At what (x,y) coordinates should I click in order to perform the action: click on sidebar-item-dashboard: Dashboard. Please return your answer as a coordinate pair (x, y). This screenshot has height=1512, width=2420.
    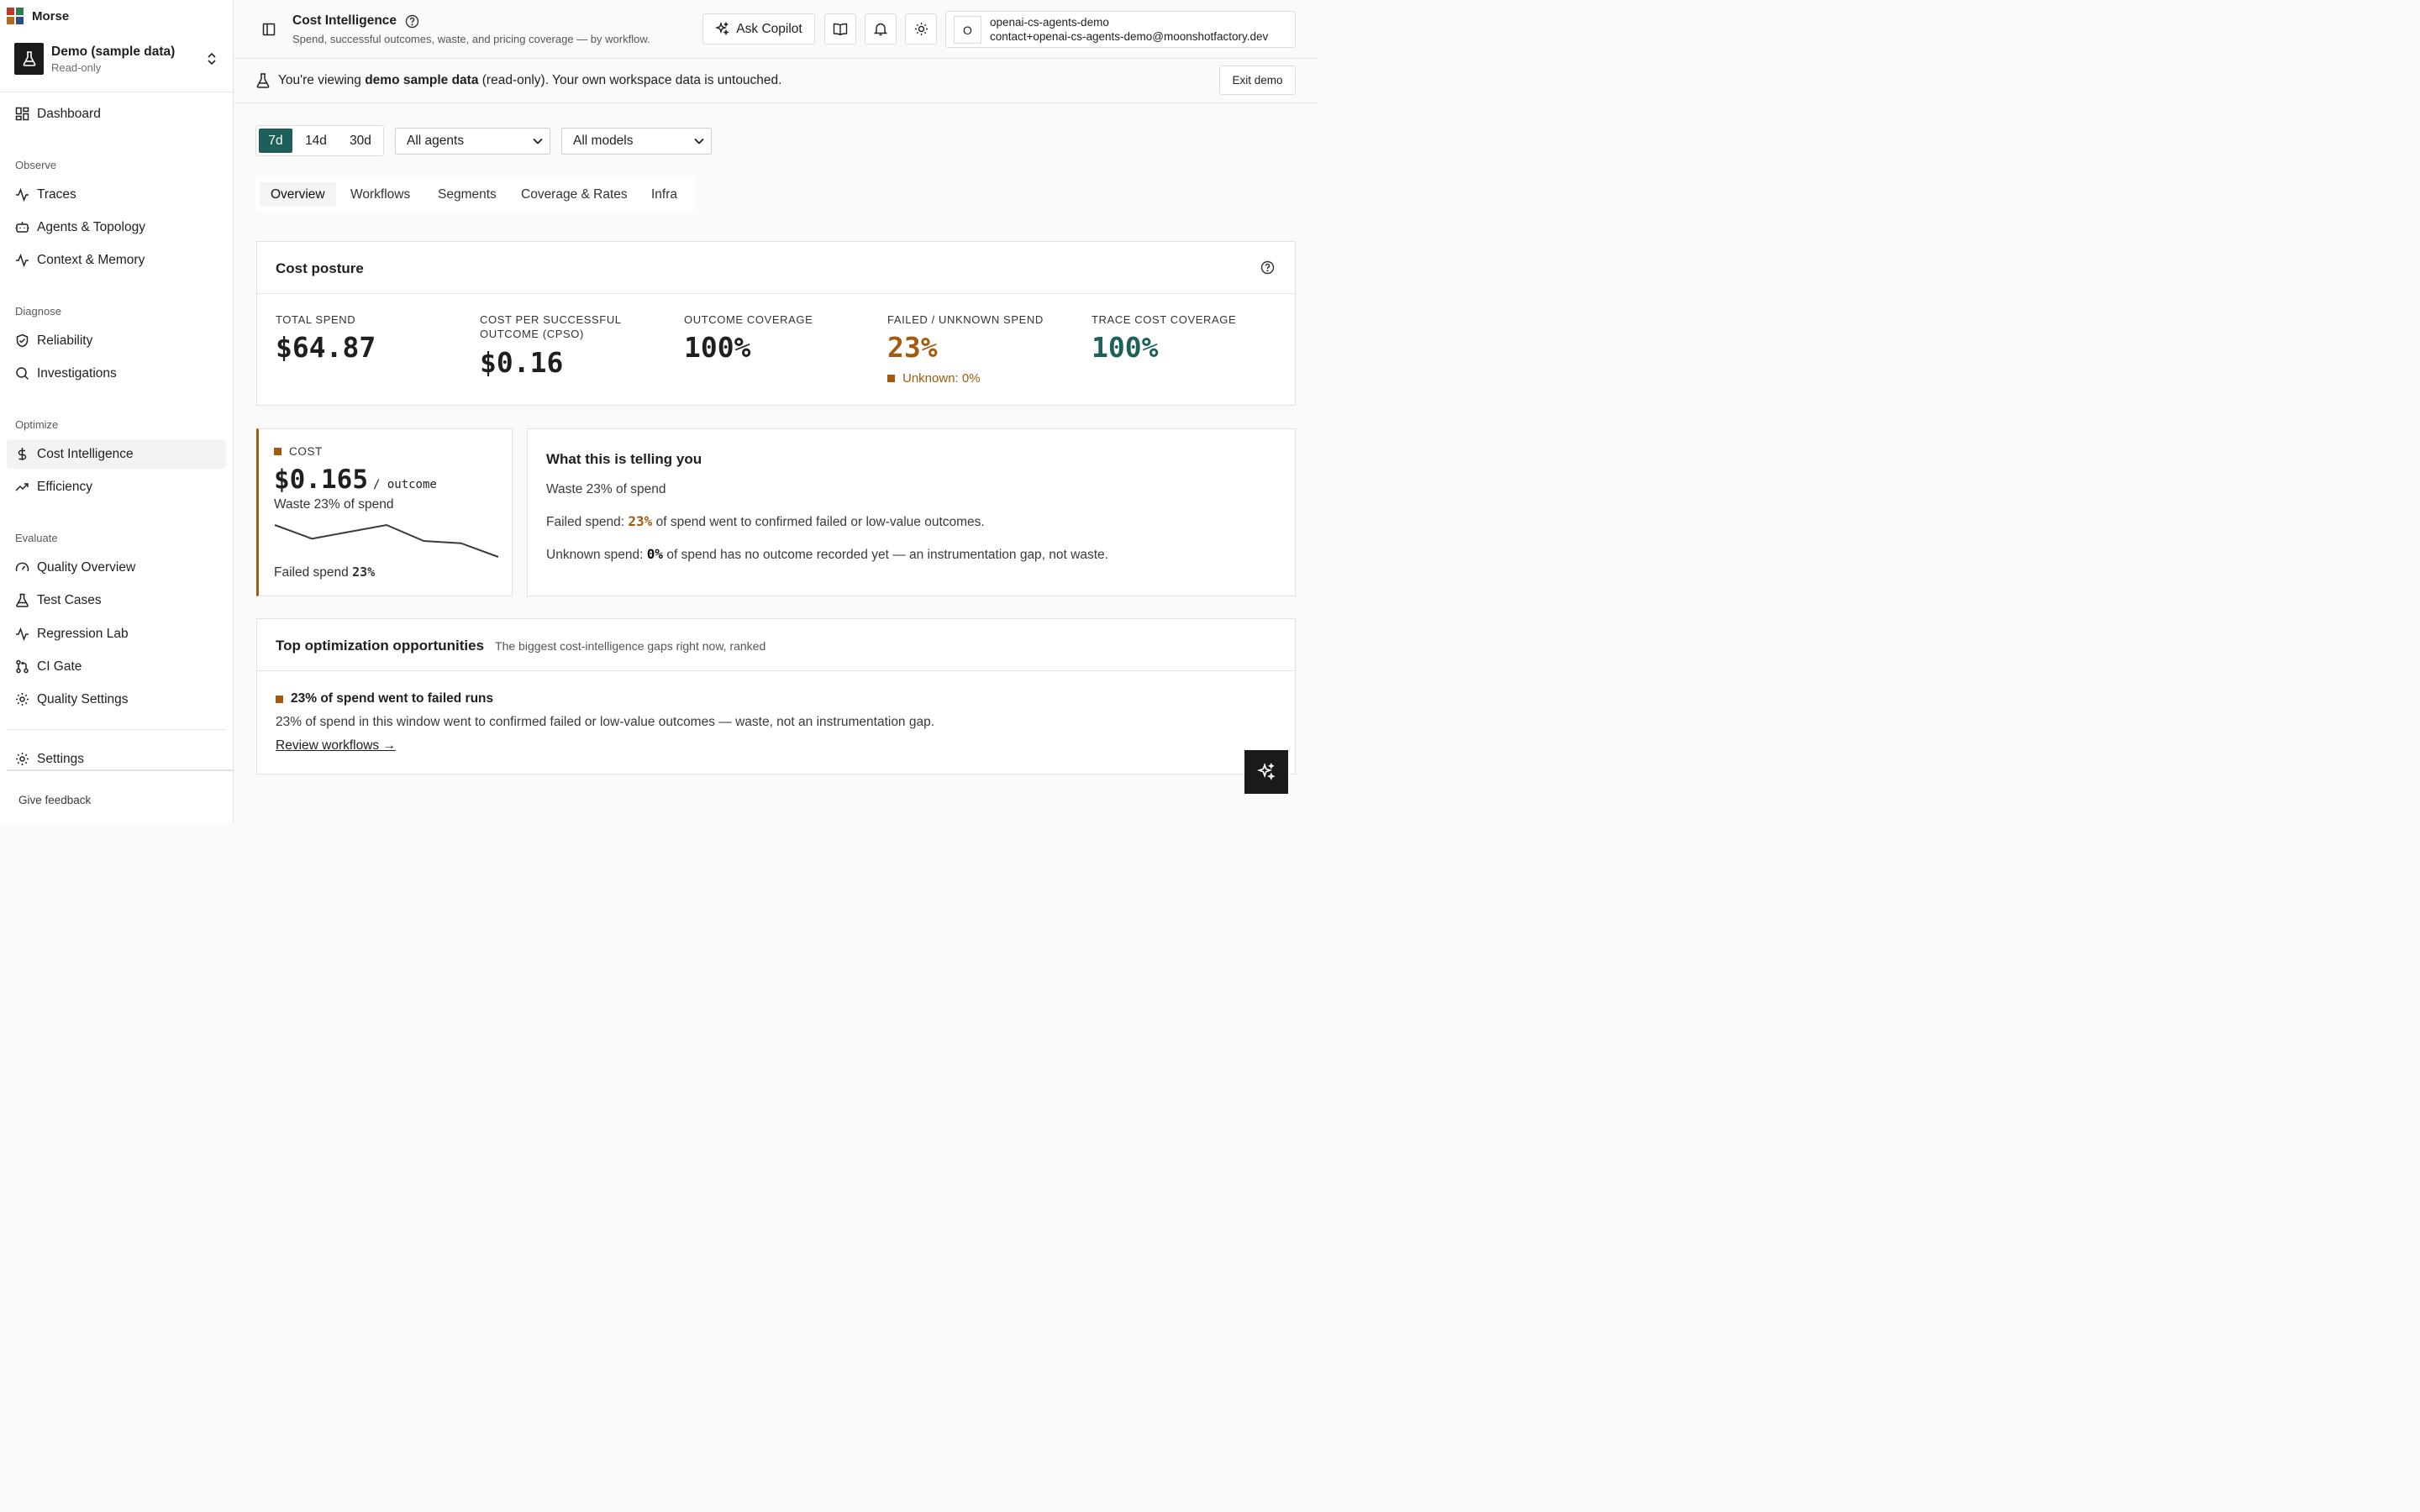
    Looking at the image, I should click on (116, 114).